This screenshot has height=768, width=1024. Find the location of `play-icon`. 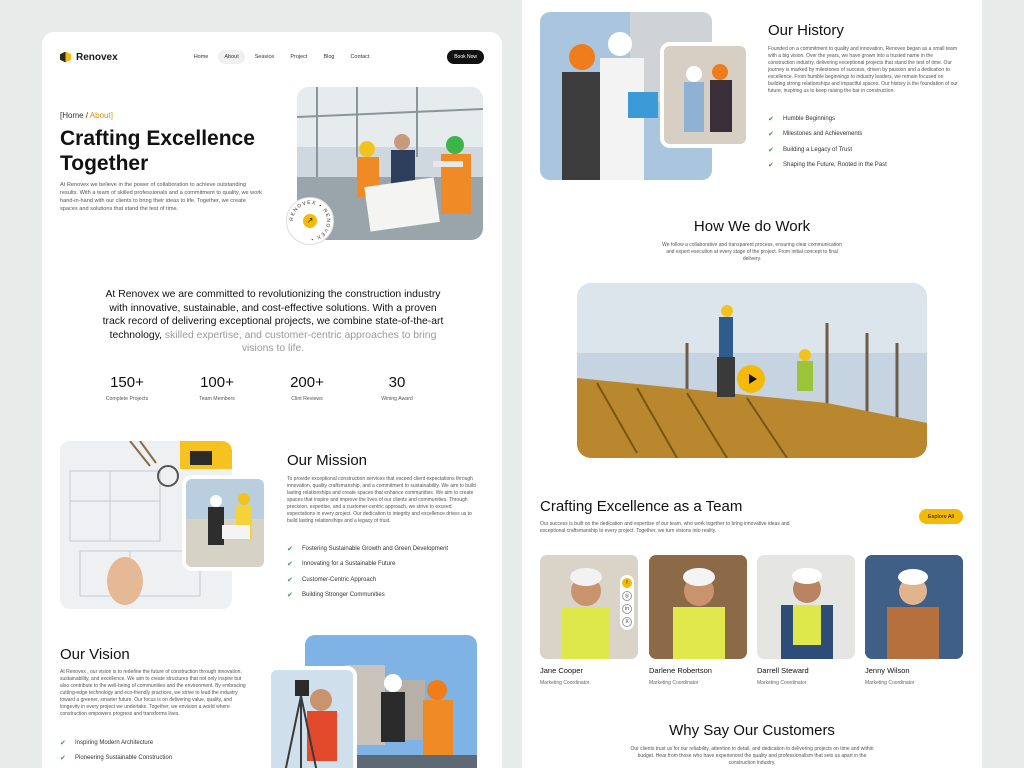

play-icon is located at coordinates (752, 379).